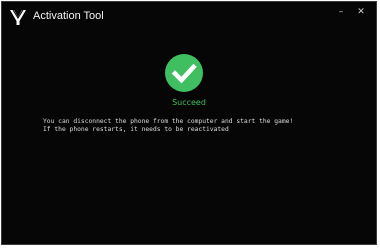 The height and width of the screenshot is (248, 380). I want to click on title-bar: Activation Tool – ✕, so click(189, 17).